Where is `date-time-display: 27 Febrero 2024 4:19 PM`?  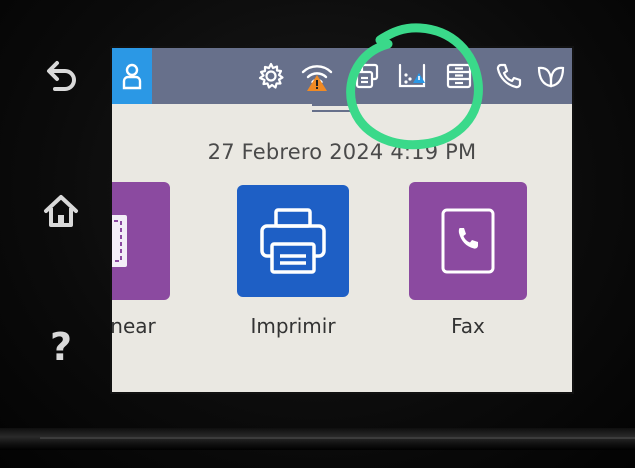
date-time-display: 27 Febrero 2024 4:19 PM is located at coordinates (342, 152).